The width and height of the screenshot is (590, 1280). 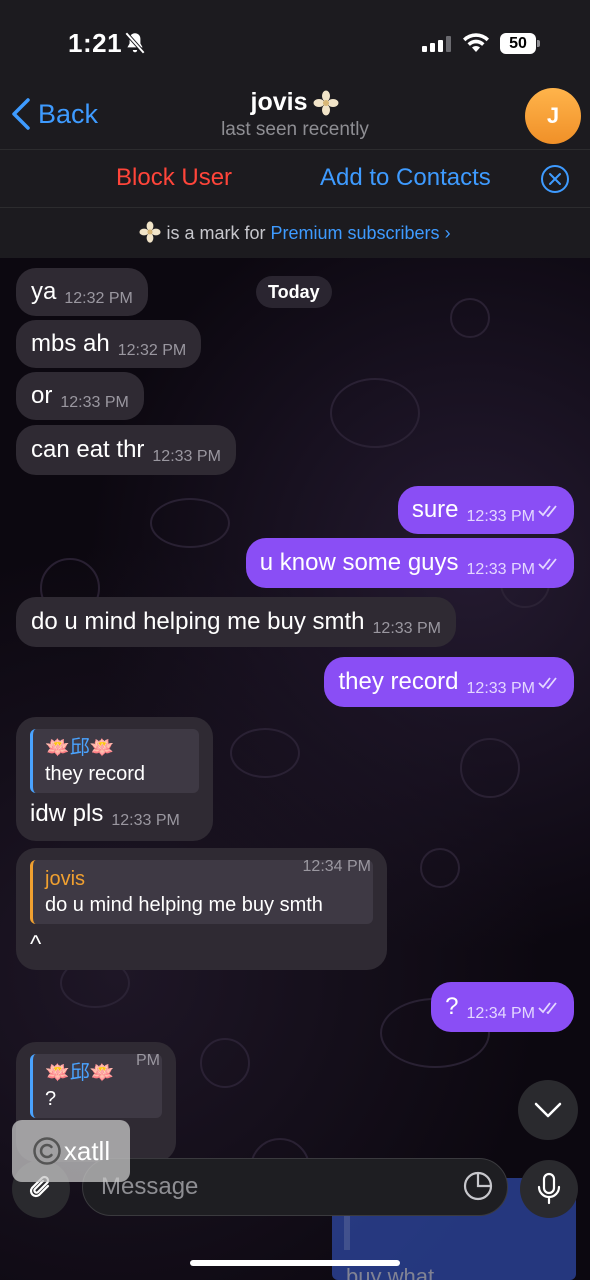 What do you see at coordinates (295, 1263) in the screenshot?
I see `home-indicator` at bounding box center [295, 1263].